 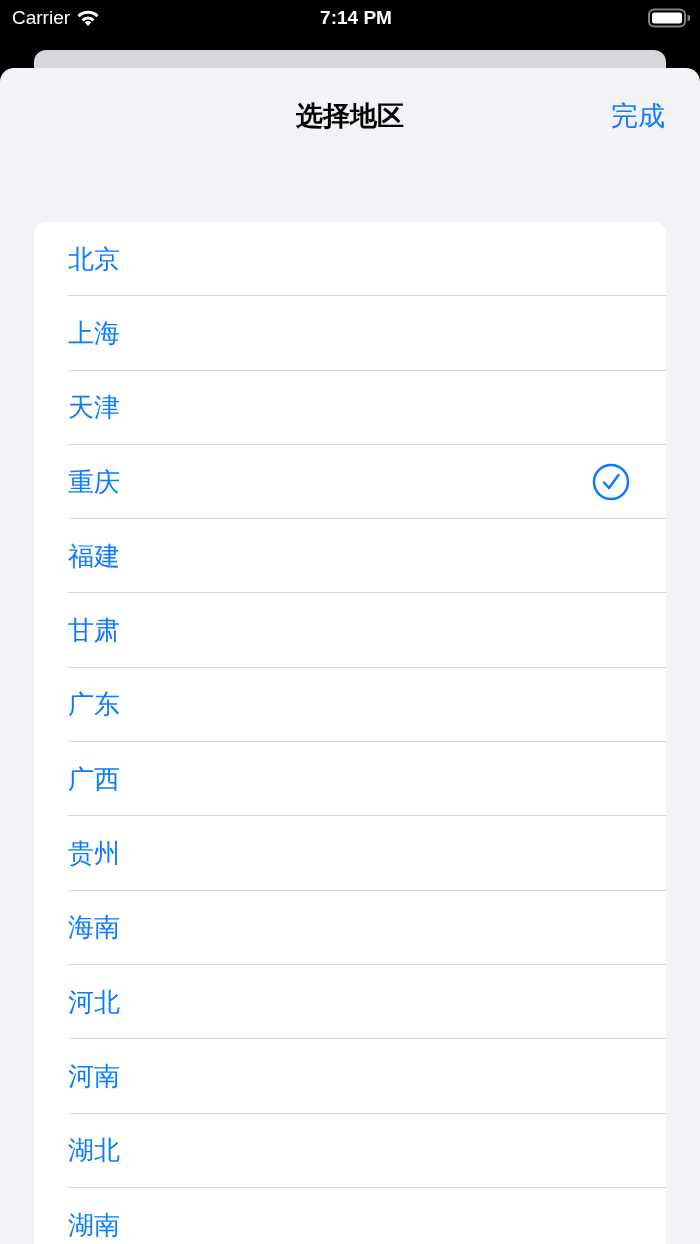 I want to click on nav-title: 选择地区, so click(x=350, y=116).